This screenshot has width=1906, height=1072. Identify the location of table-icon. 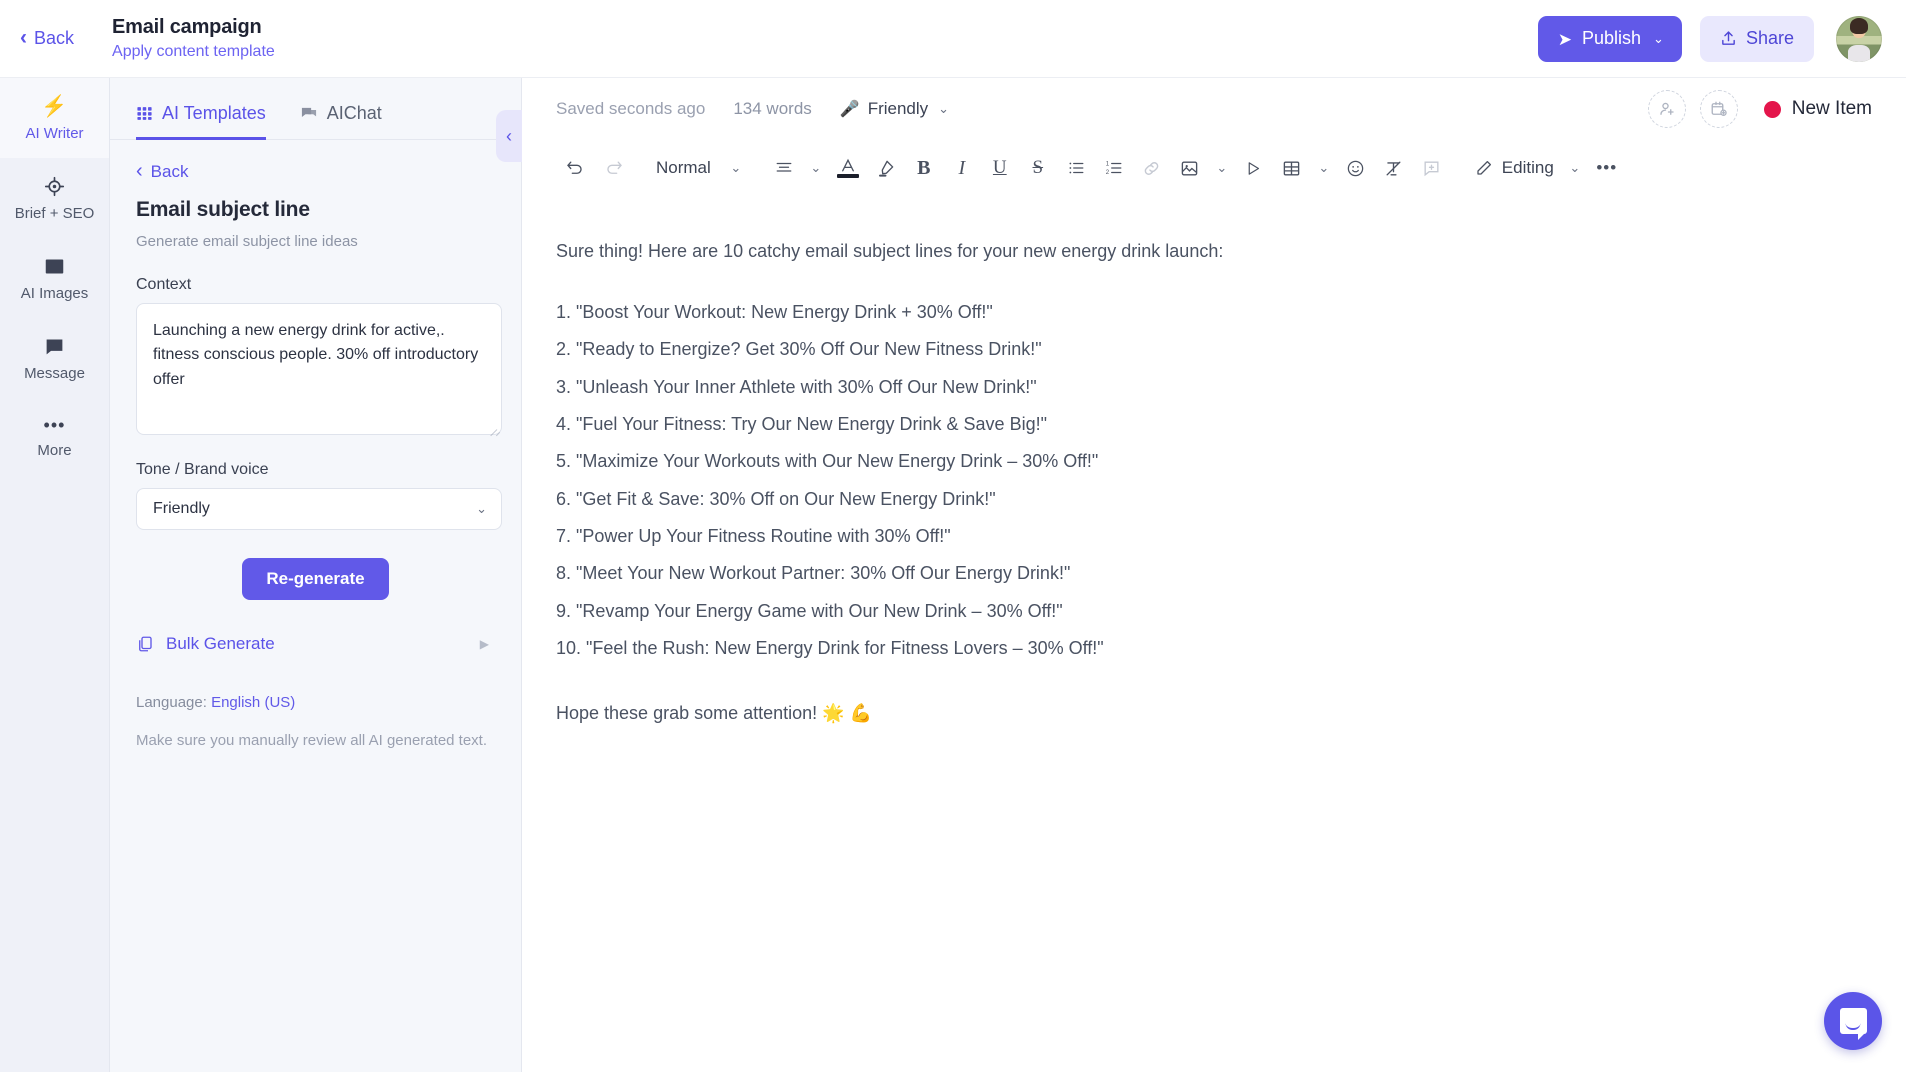
(1292, 168).